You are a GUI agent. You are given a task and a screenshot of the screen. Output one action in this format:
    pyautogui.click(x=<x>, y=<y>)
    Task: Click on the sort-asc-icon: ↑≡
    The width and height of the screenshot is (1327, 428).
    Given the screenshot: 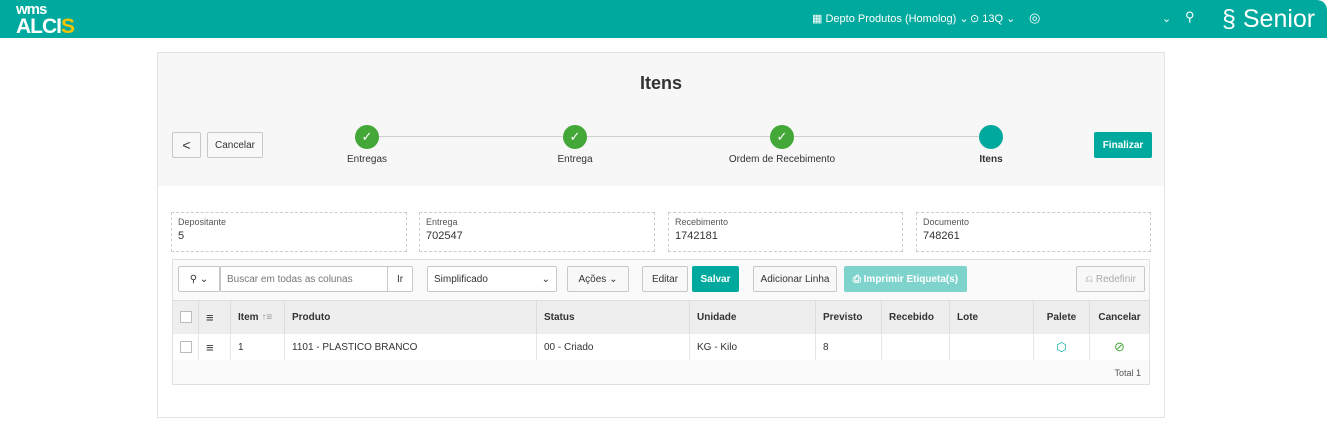 What is the action you would take?
    pyautogui.click(x=265, y=317)
    